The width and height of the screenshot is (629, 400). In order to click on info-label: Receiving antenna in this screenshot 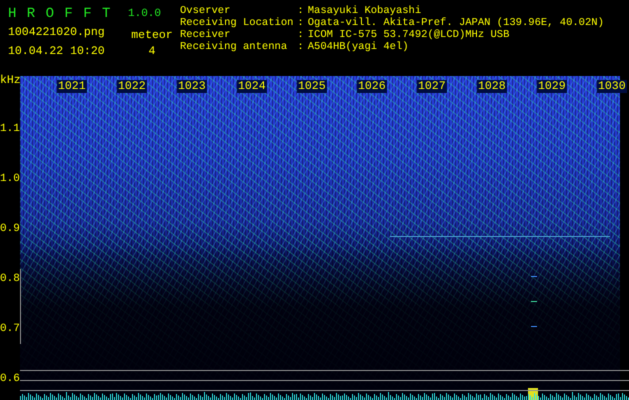, I will do `click(234, 47)`.